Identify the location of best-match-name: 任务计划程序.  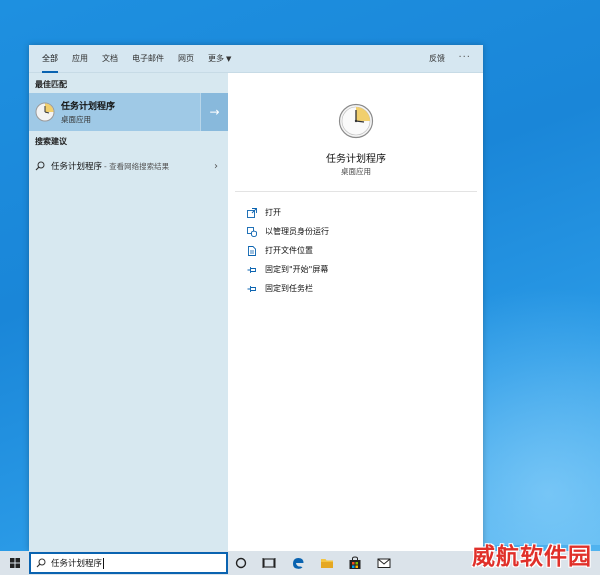
(88, 107).